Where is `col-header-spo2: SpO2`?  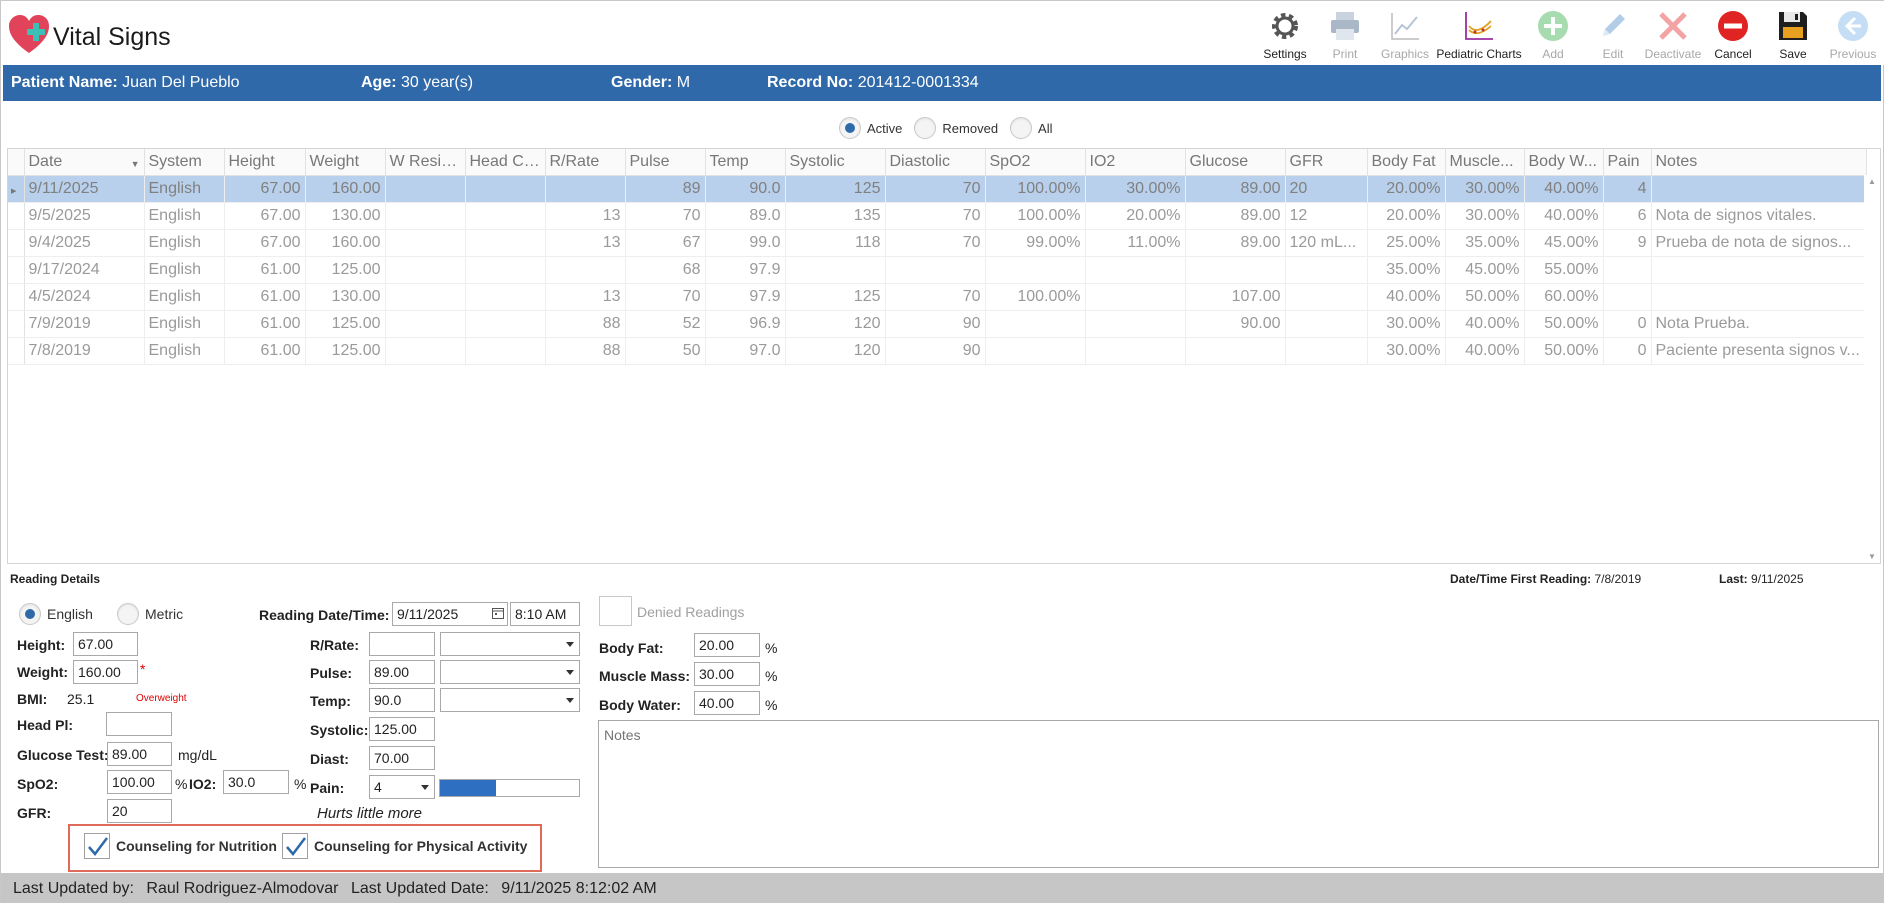 col-header-spo2: SpO2 is located at coordinates (1035, 162).